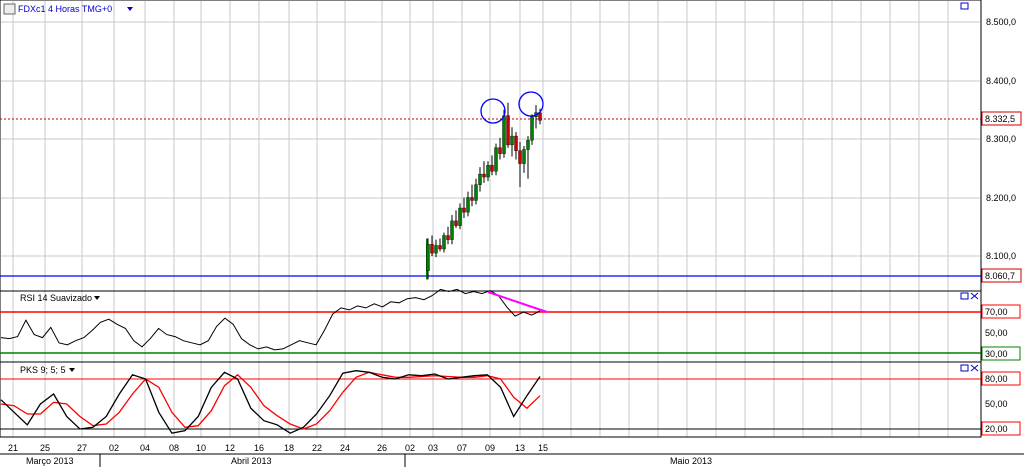 This screenshot has width=1024, height=467. Describe the element at coordinates (996, 354) in the screenshot. I see `rsi-lower-label: 30,00` at that location.